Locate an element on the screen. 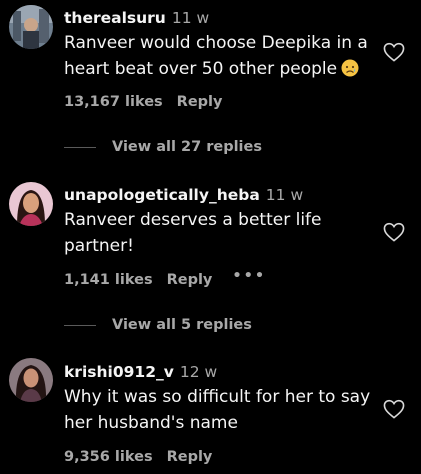  username: krishi0912_v is located at coordinates (119, 372).